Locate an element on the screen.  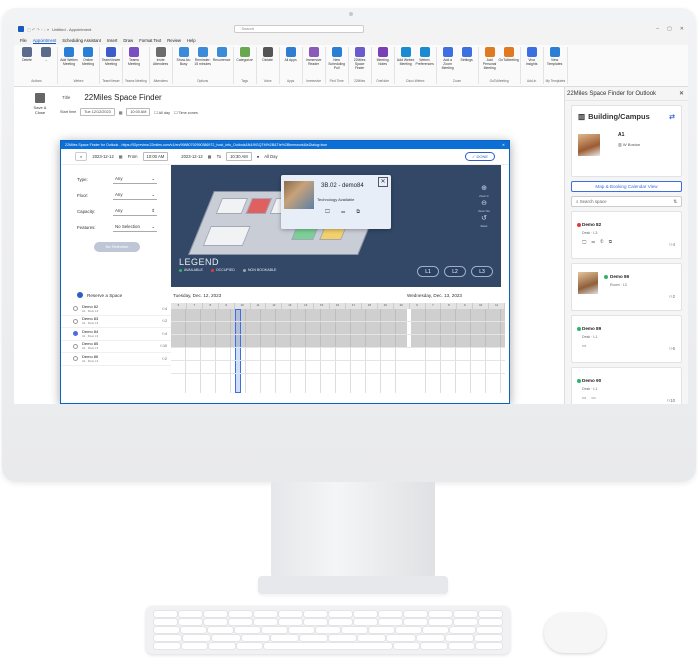
close-icon: ✕ is located at coordinates (682, 29).